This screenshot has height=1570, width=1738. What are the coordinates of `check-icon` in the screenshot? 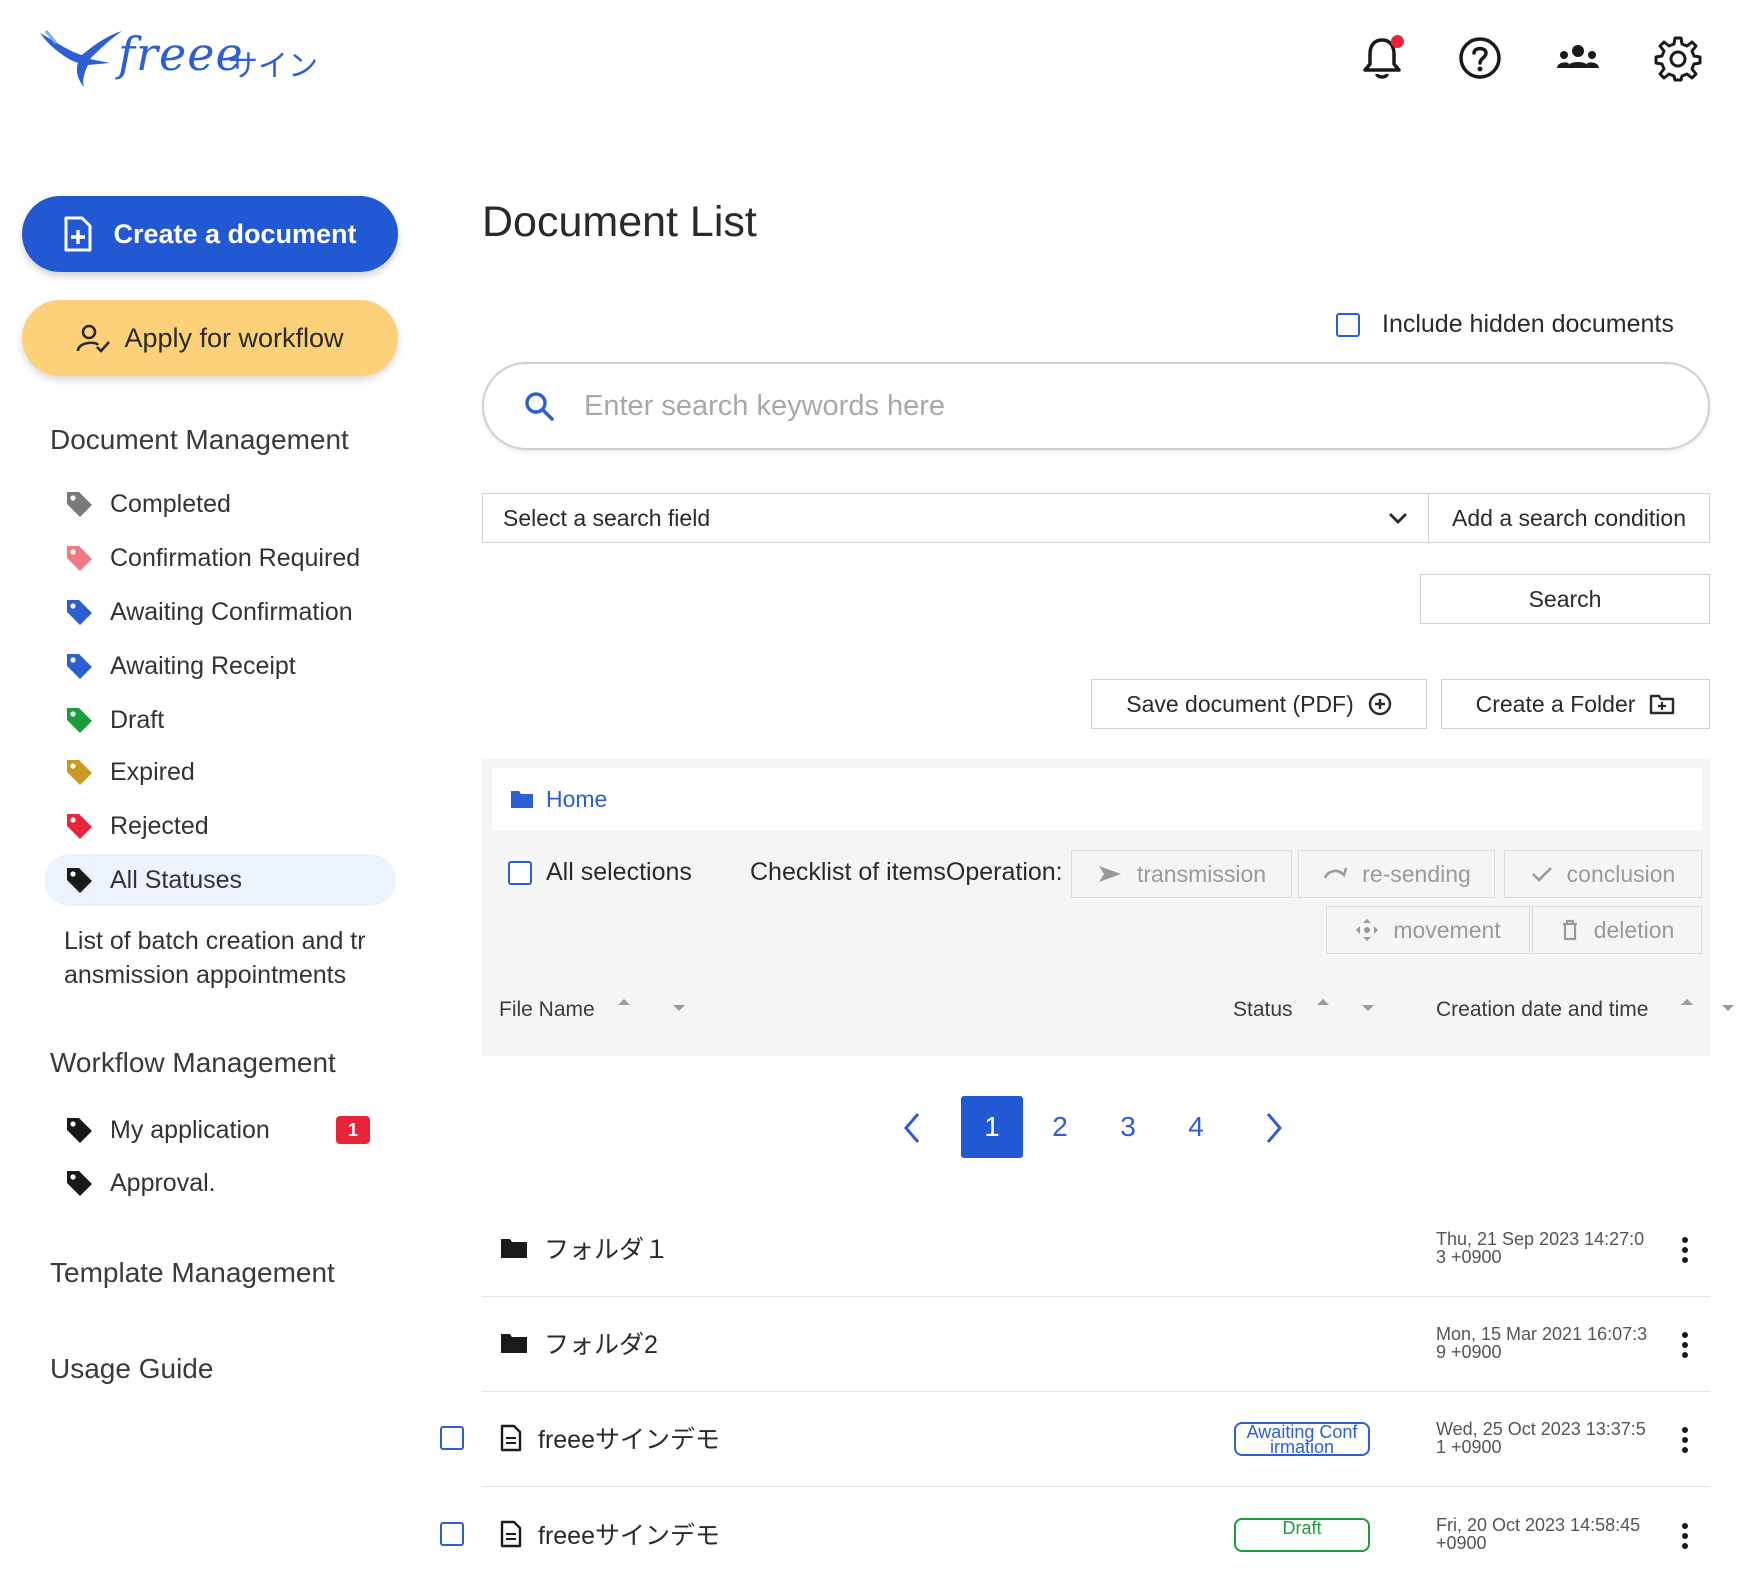 It's located at (1541, 874).